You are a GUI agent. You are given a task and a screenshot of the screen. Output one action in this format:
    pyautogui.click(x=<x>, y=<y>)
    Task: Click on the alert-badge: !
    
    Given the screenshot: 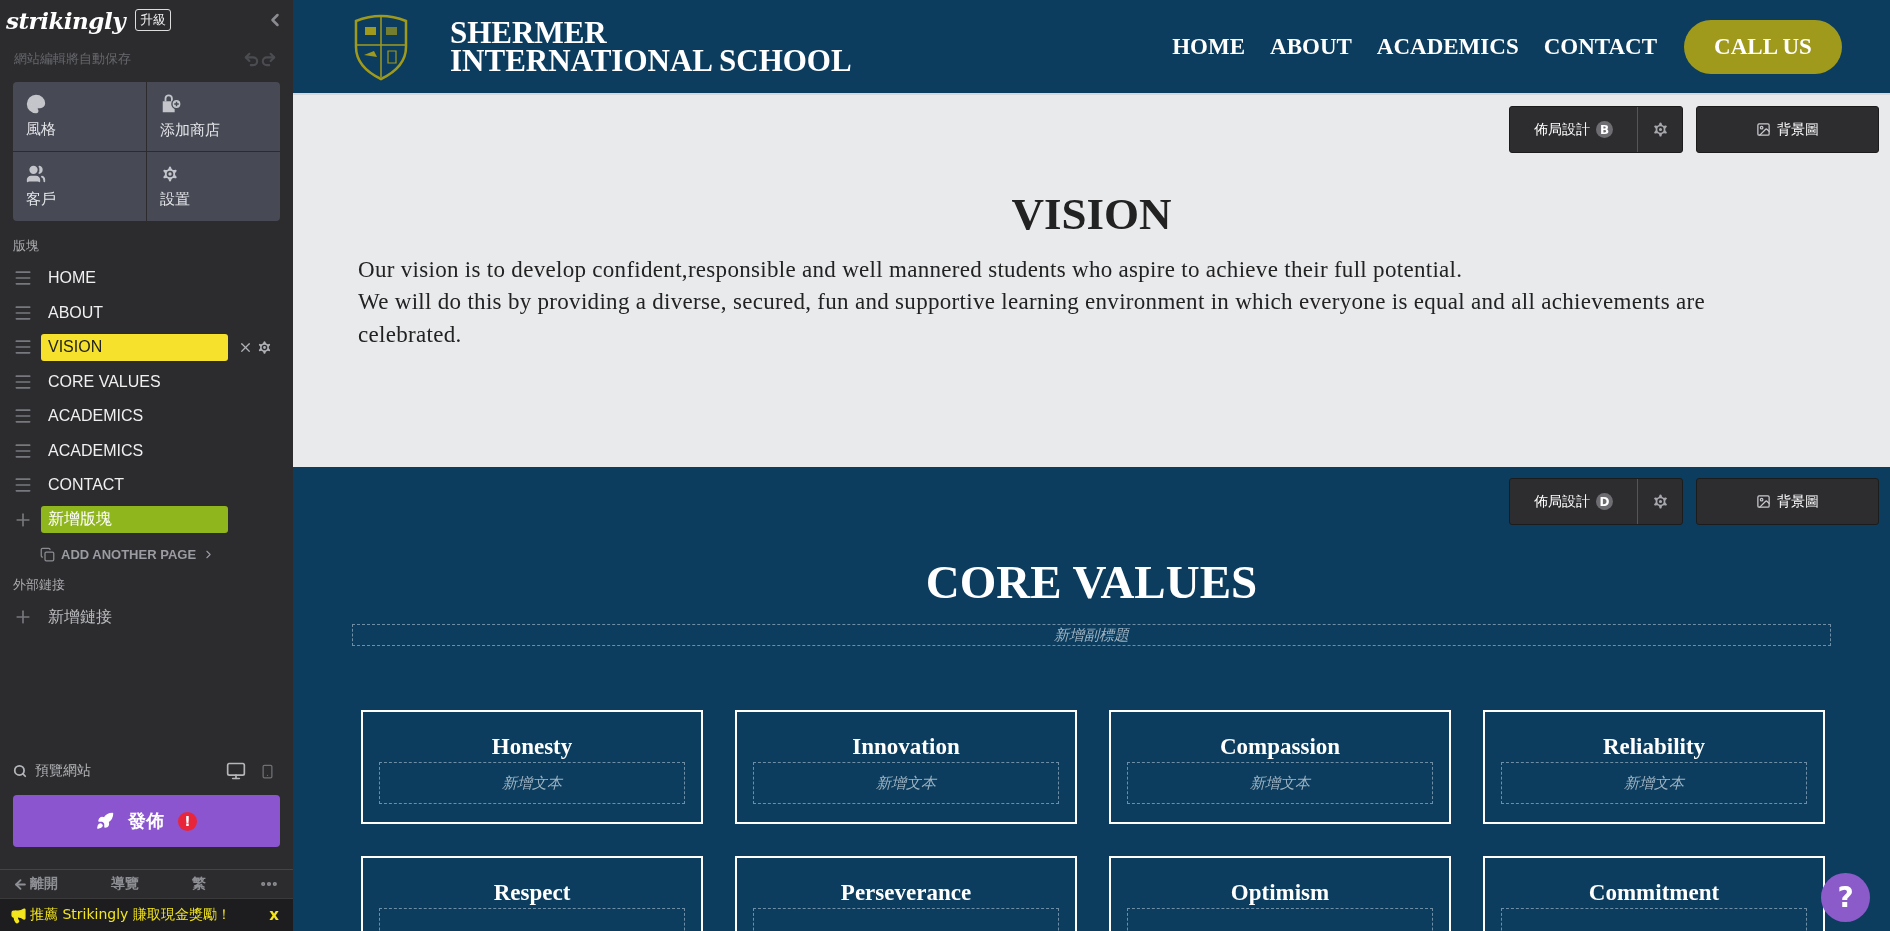 What is the action you would take?
    pyautogui.click(x=187, y=821)
    